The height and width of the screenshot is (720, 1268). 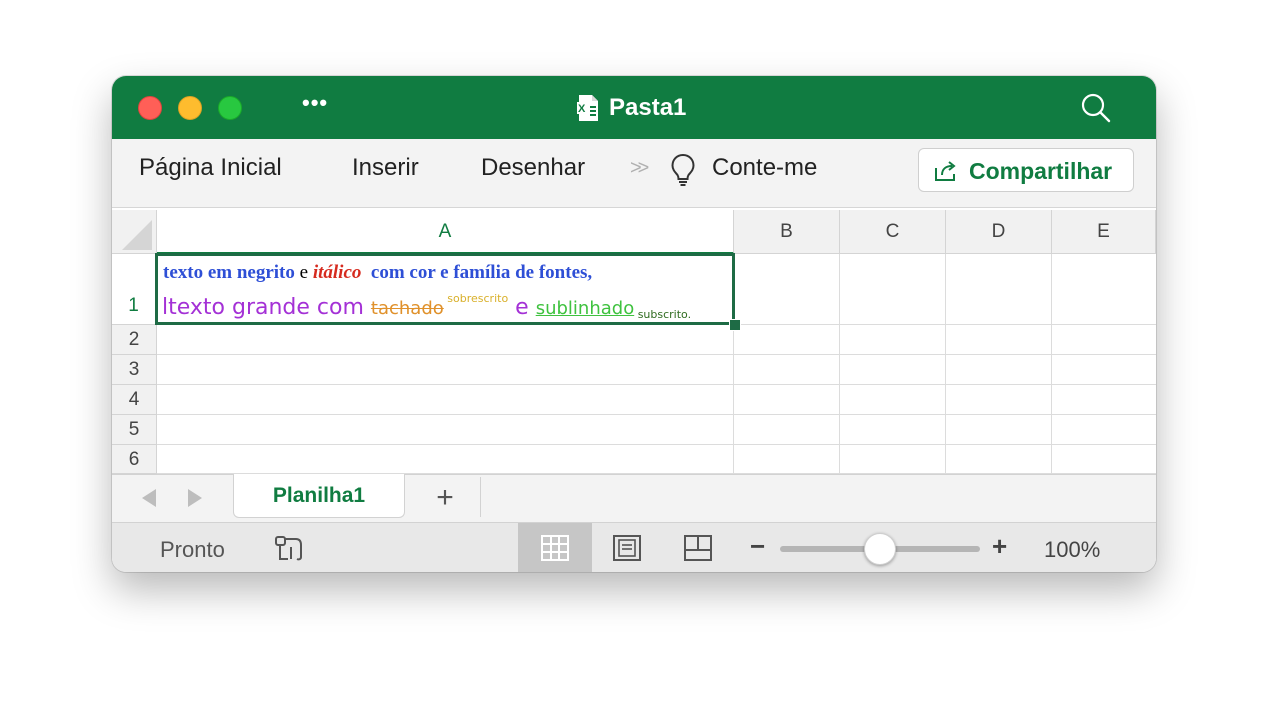 I want to click on more-options-button: •••, so click(x=315, y=103).